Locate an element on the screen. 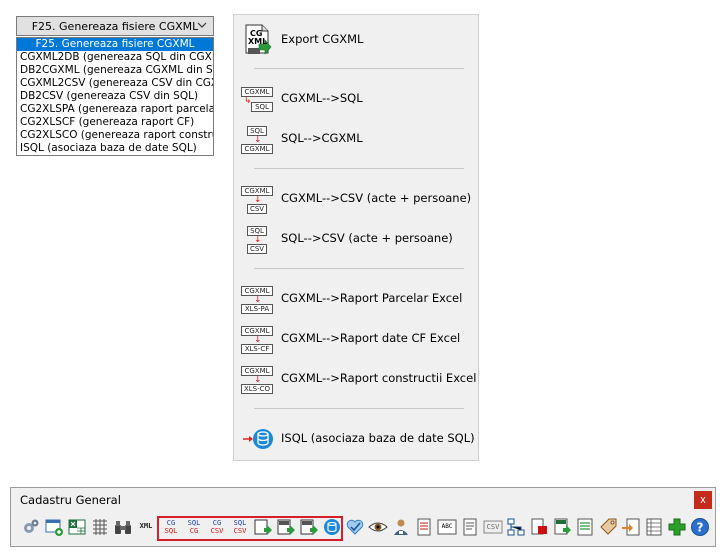  combo-option: CG2XLSCF (genereaza raport CF) is located at coordinates (115, 122).